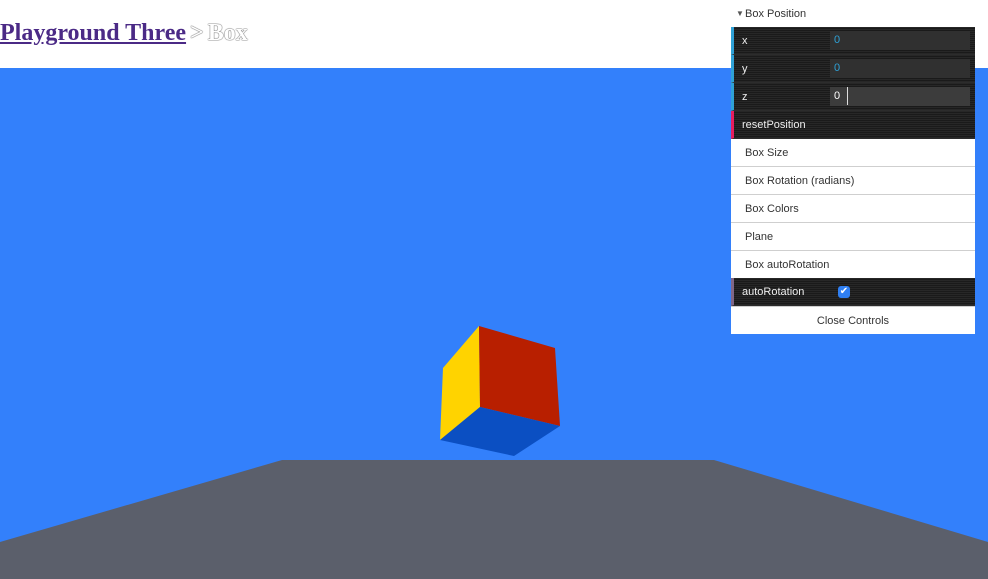 This screenshot has height=579, width=988. What do you see at coordinates (800, 180) in the screenshot?
I see `folder-title-label: Box Rotation (radians)` at bounding box center [800, 180].